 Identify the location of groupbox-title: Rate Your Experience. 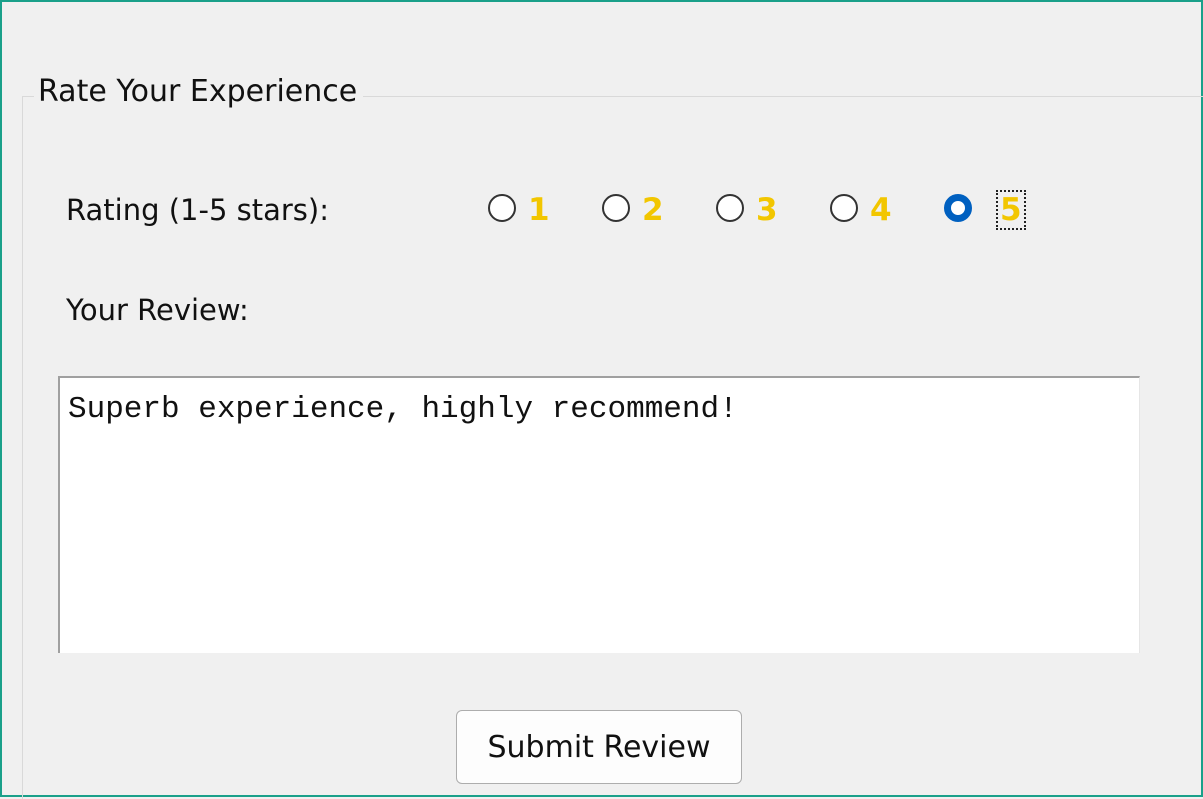
(199, 92).